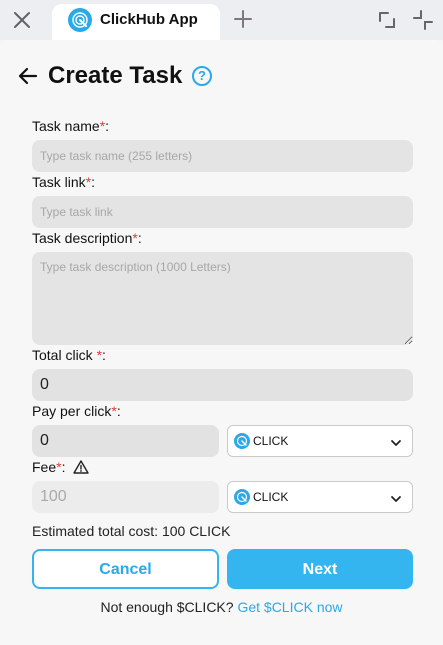 The width and height of the screenshot is (443, 645). Describe the element at coordinates (69, 355) in the screenshot. I see `total-click-label: Total click *:` at that location.